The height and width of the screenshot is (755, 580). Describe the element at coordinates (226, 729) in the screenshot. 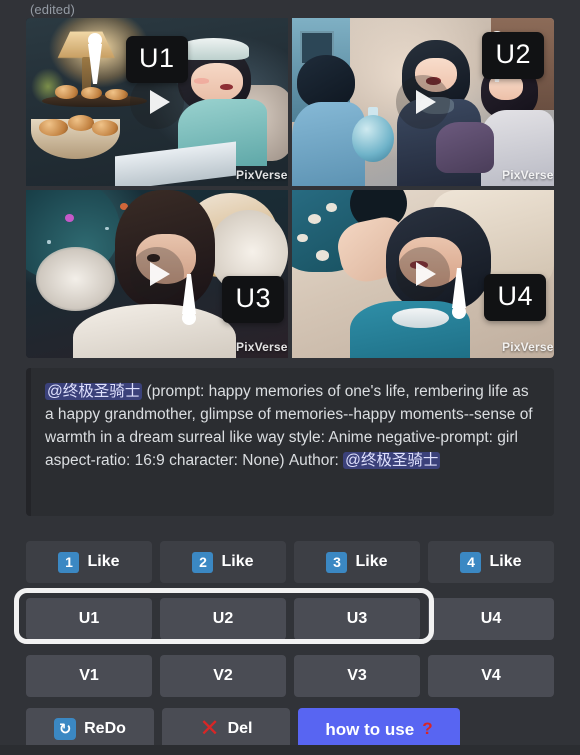

I see `delete-button: ✕ Del` at that location.